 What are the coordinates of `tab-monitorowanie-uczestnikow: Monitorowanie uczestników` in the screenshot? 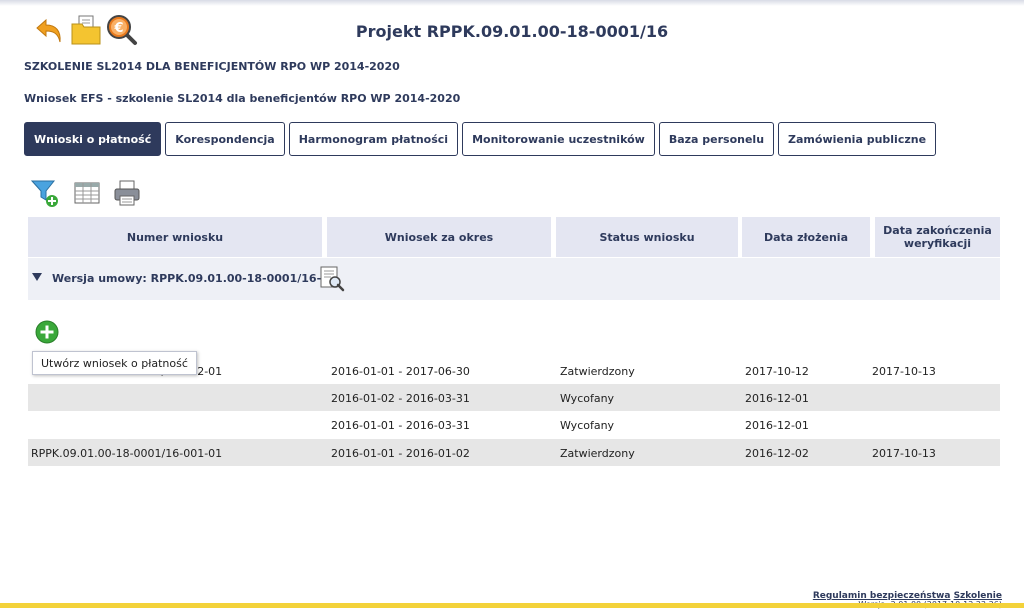 It's located at (558, 139).